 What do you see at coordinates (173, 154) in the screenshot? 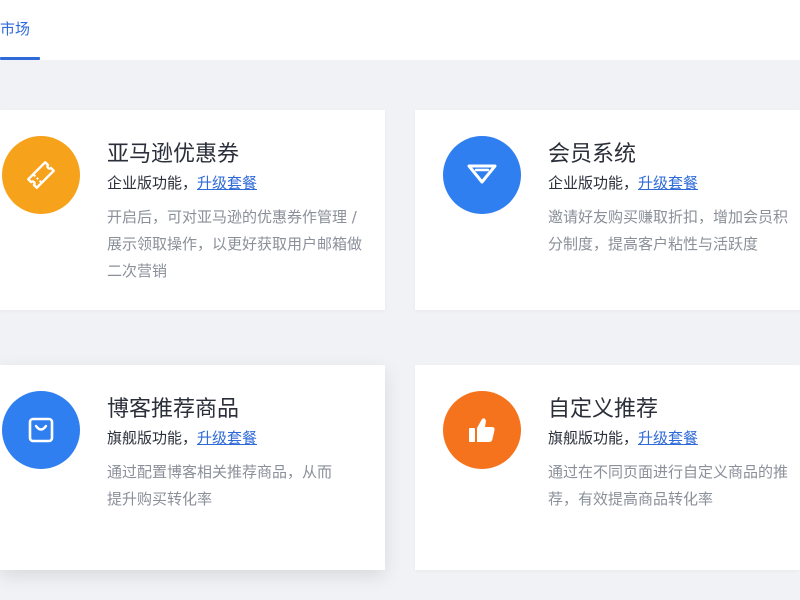
I see `card-title: 亚马逊优惠券` at bounding box center [173, 154].